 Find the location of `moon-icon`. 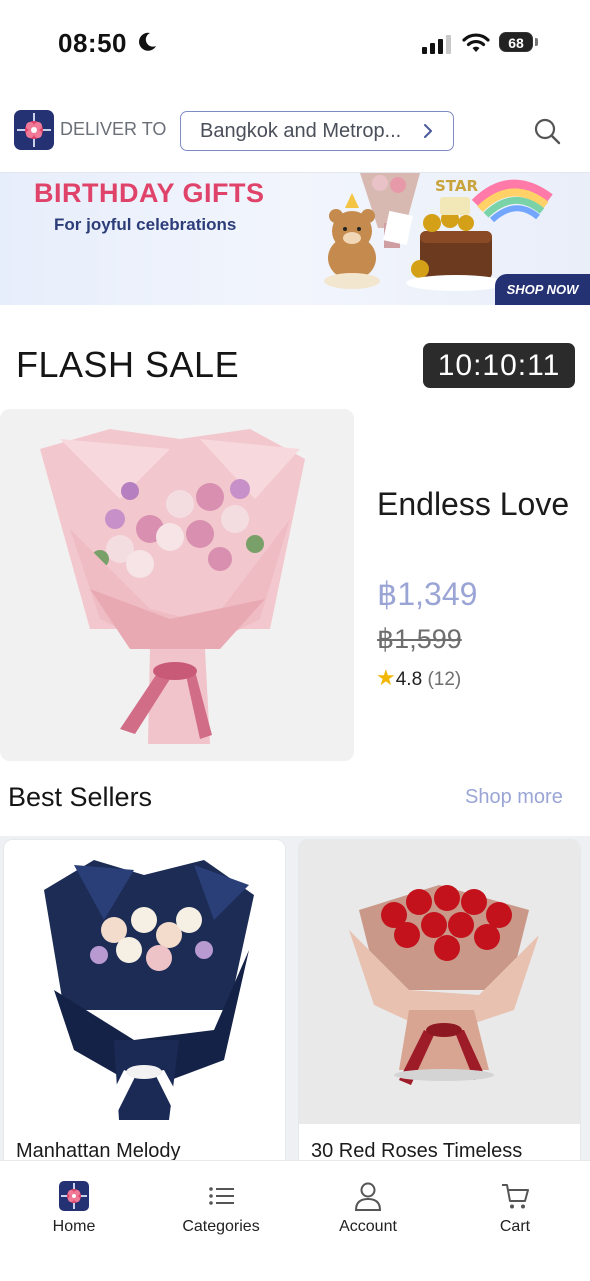

moon-icon is located at coordinates (147, 41).